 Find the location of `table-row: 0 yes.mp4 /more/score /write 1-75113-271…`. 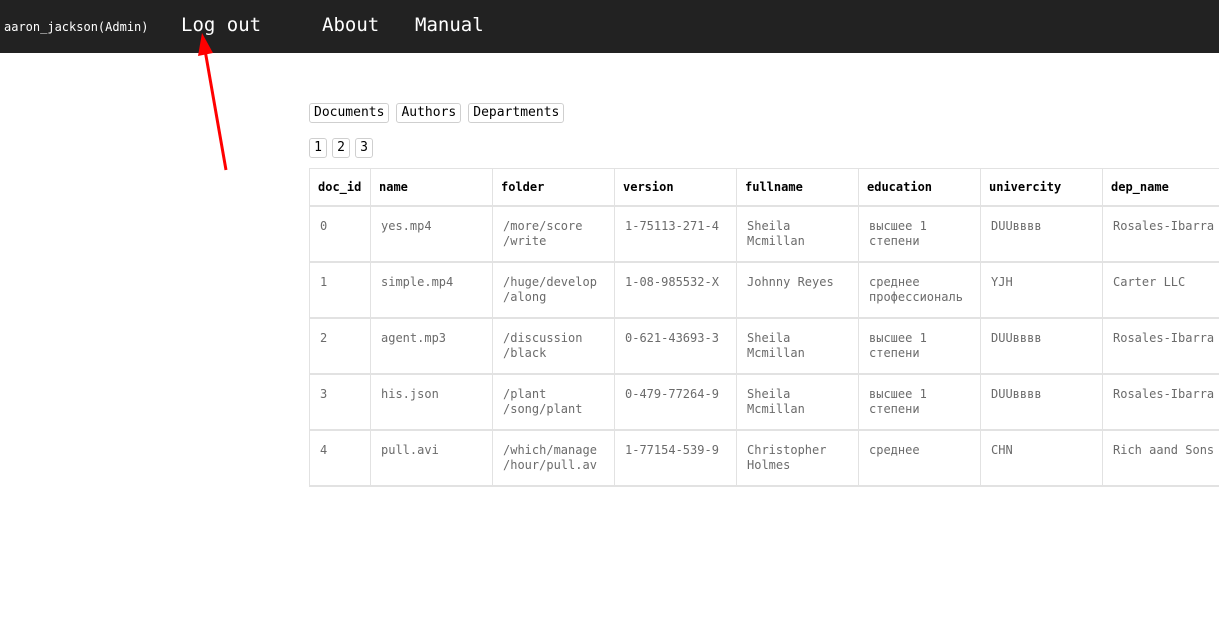

table-row: 0 yes.mp4 /more/score /write 1-75113-271… is located at coordinates (764, 234).